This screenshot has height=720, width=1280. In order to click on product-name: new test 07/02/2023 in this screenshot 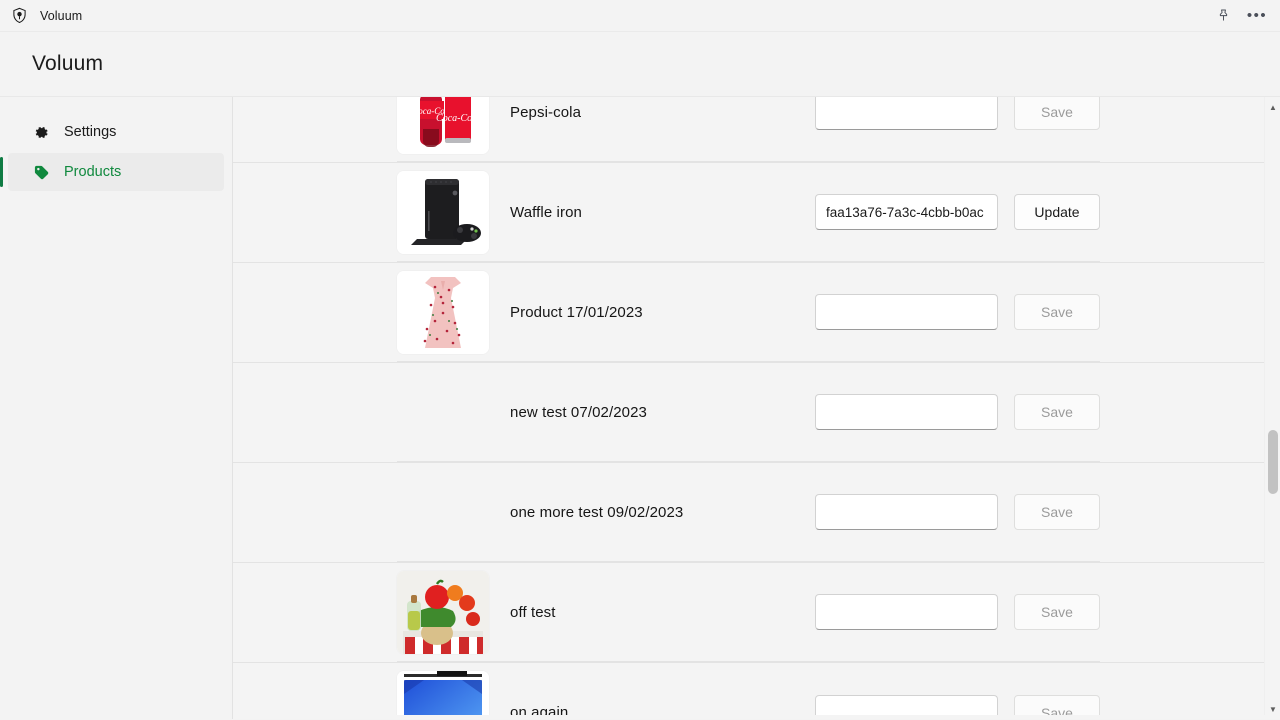, I will do `click(579, 412)`.